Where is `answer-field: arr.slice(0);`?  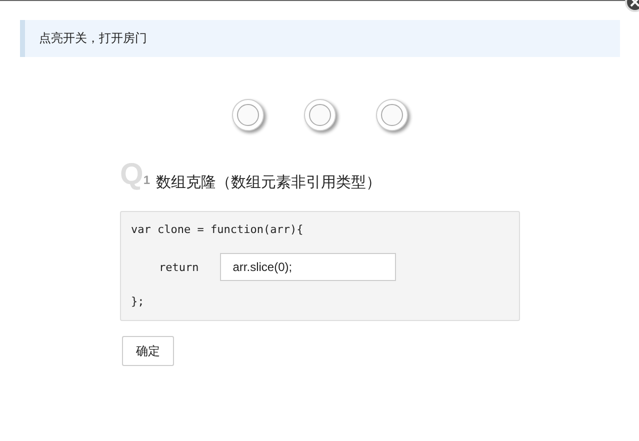 answer-field: arr.slice(0); is located at coordinates (308, 267).